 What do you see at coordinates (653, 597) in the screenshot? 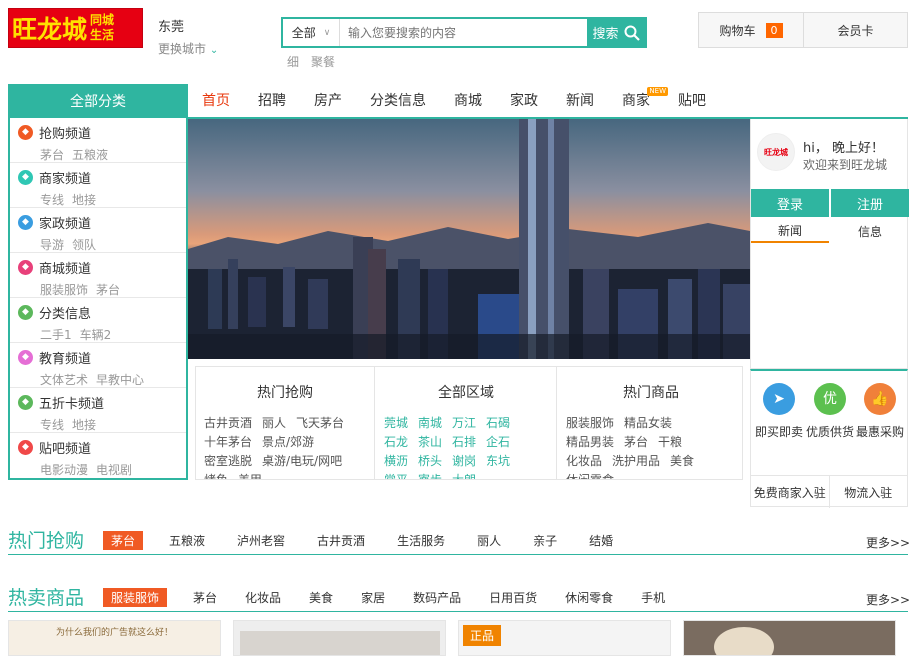
I see `tag: 手机` at bounding box center [653, 597].